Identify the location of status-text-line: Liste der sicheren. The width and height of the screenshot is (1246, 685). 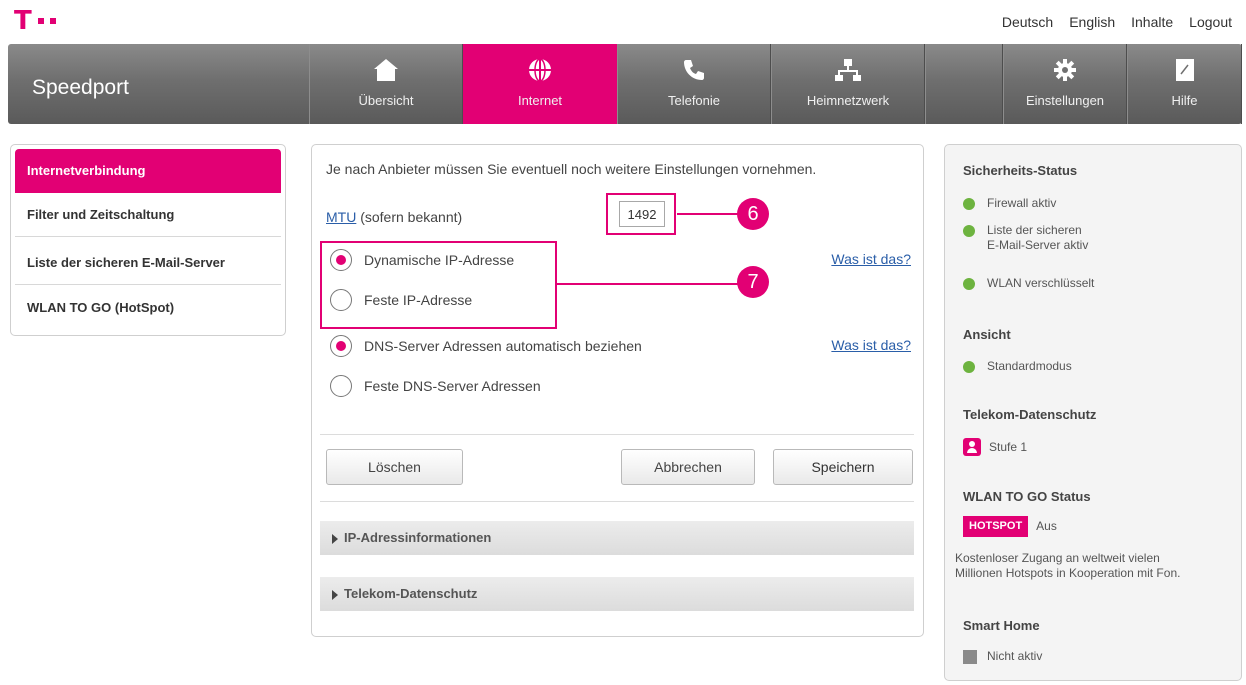
(1034, 230).